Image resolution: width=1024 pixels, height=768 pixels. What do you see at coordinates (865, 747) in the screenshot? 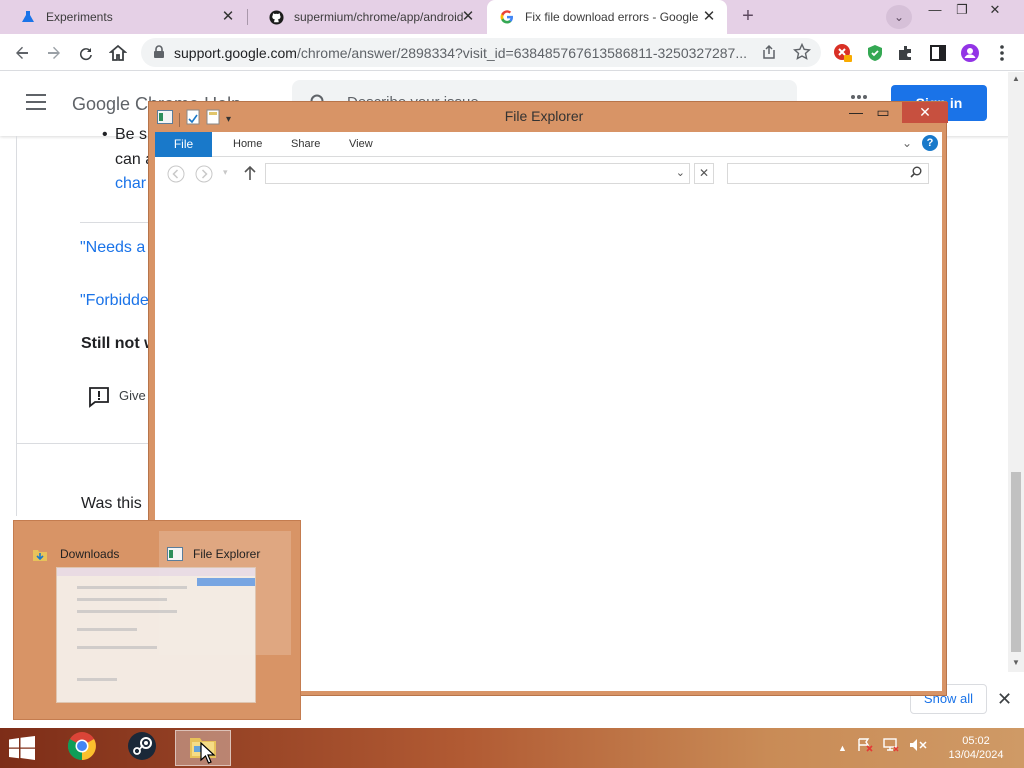
I see `action-center-flag-icon` at bounding box center [865, 747].